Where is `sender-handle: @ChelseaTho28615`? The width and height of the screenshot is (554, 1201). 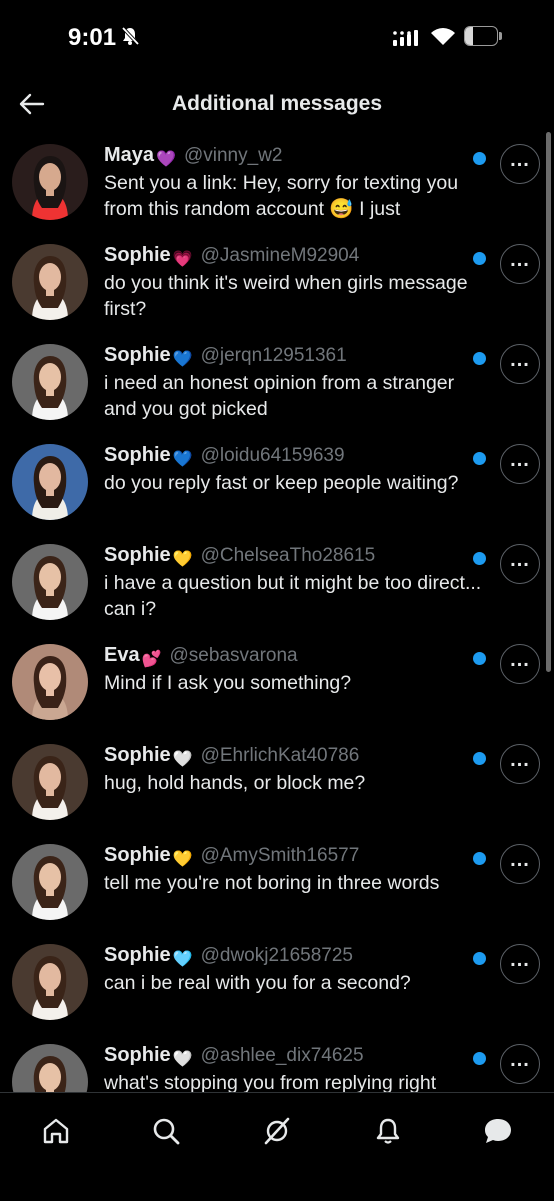 sender-handle: @ChelseaTho28615 is located at coordinates (288, 555).